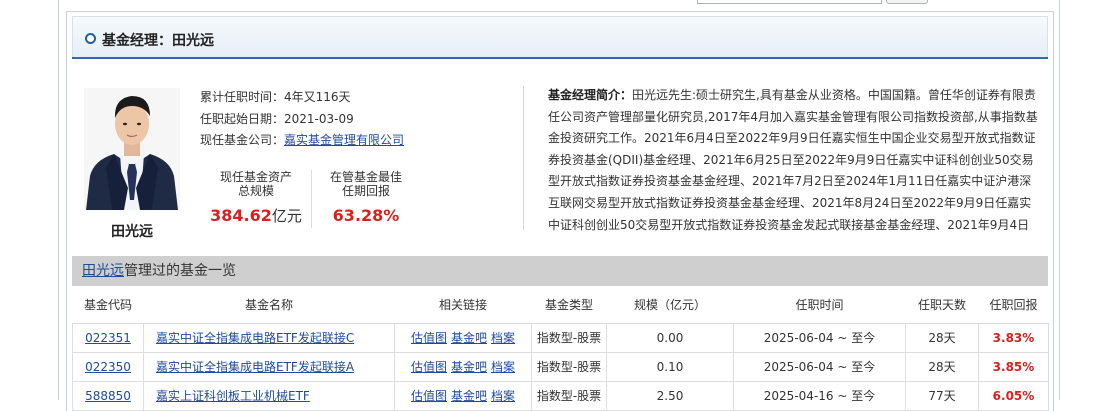  What do you see at coordinates (90, 38) in the screenshot?
I see `circle-bullet-icon` at bounding box center [90, 38].